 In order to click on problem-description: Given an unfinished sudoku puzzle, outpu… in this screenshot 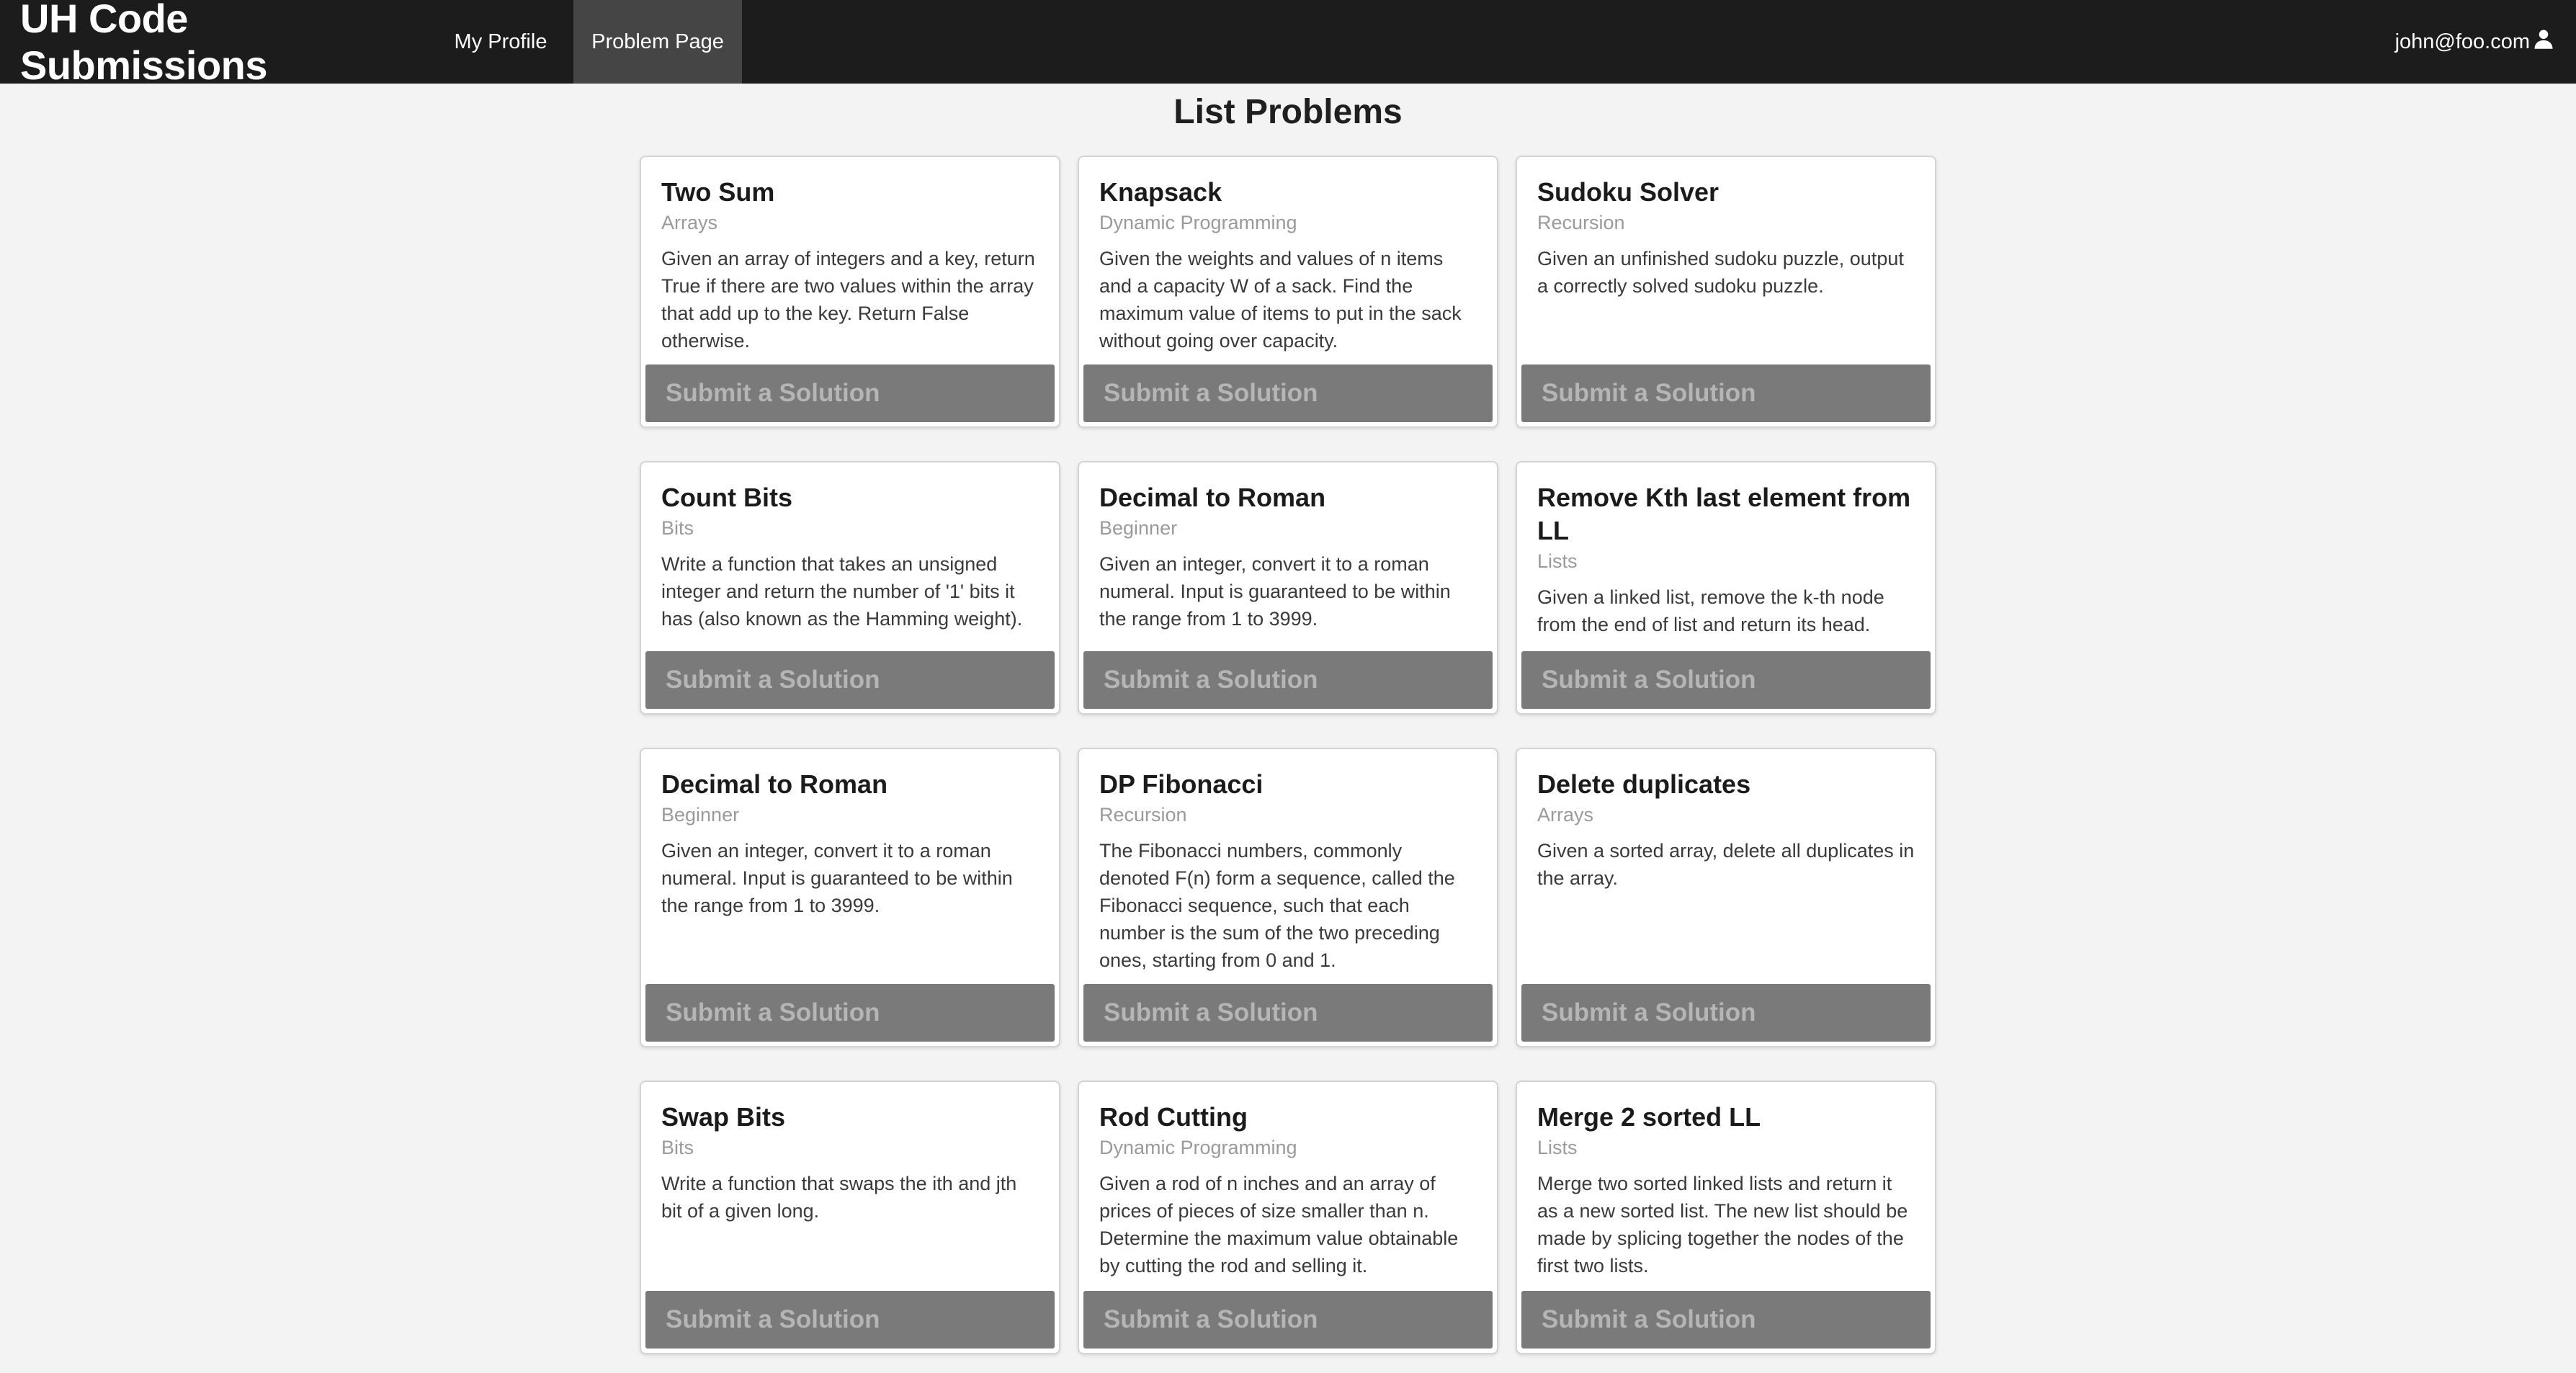, I will do `click(1720, 273)`.